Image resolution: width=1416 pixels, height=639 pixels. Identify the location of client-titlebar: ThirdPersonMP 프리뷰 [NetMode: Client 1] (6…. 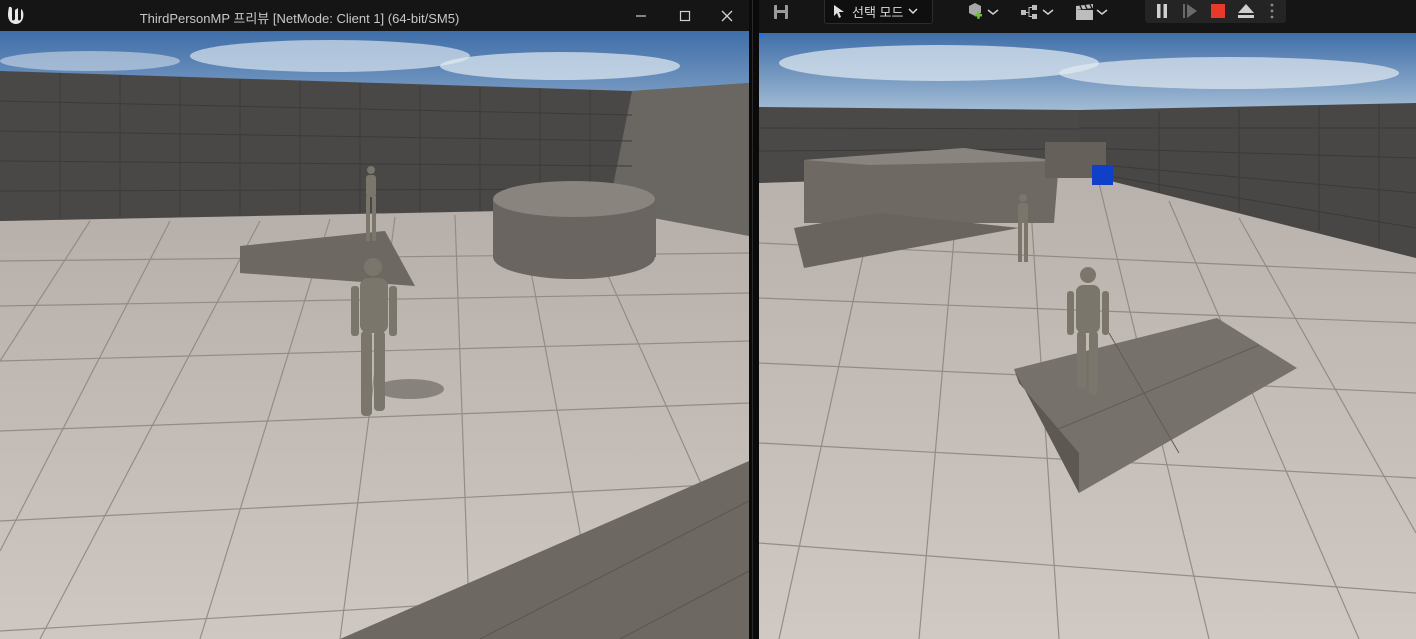
(374, 15).